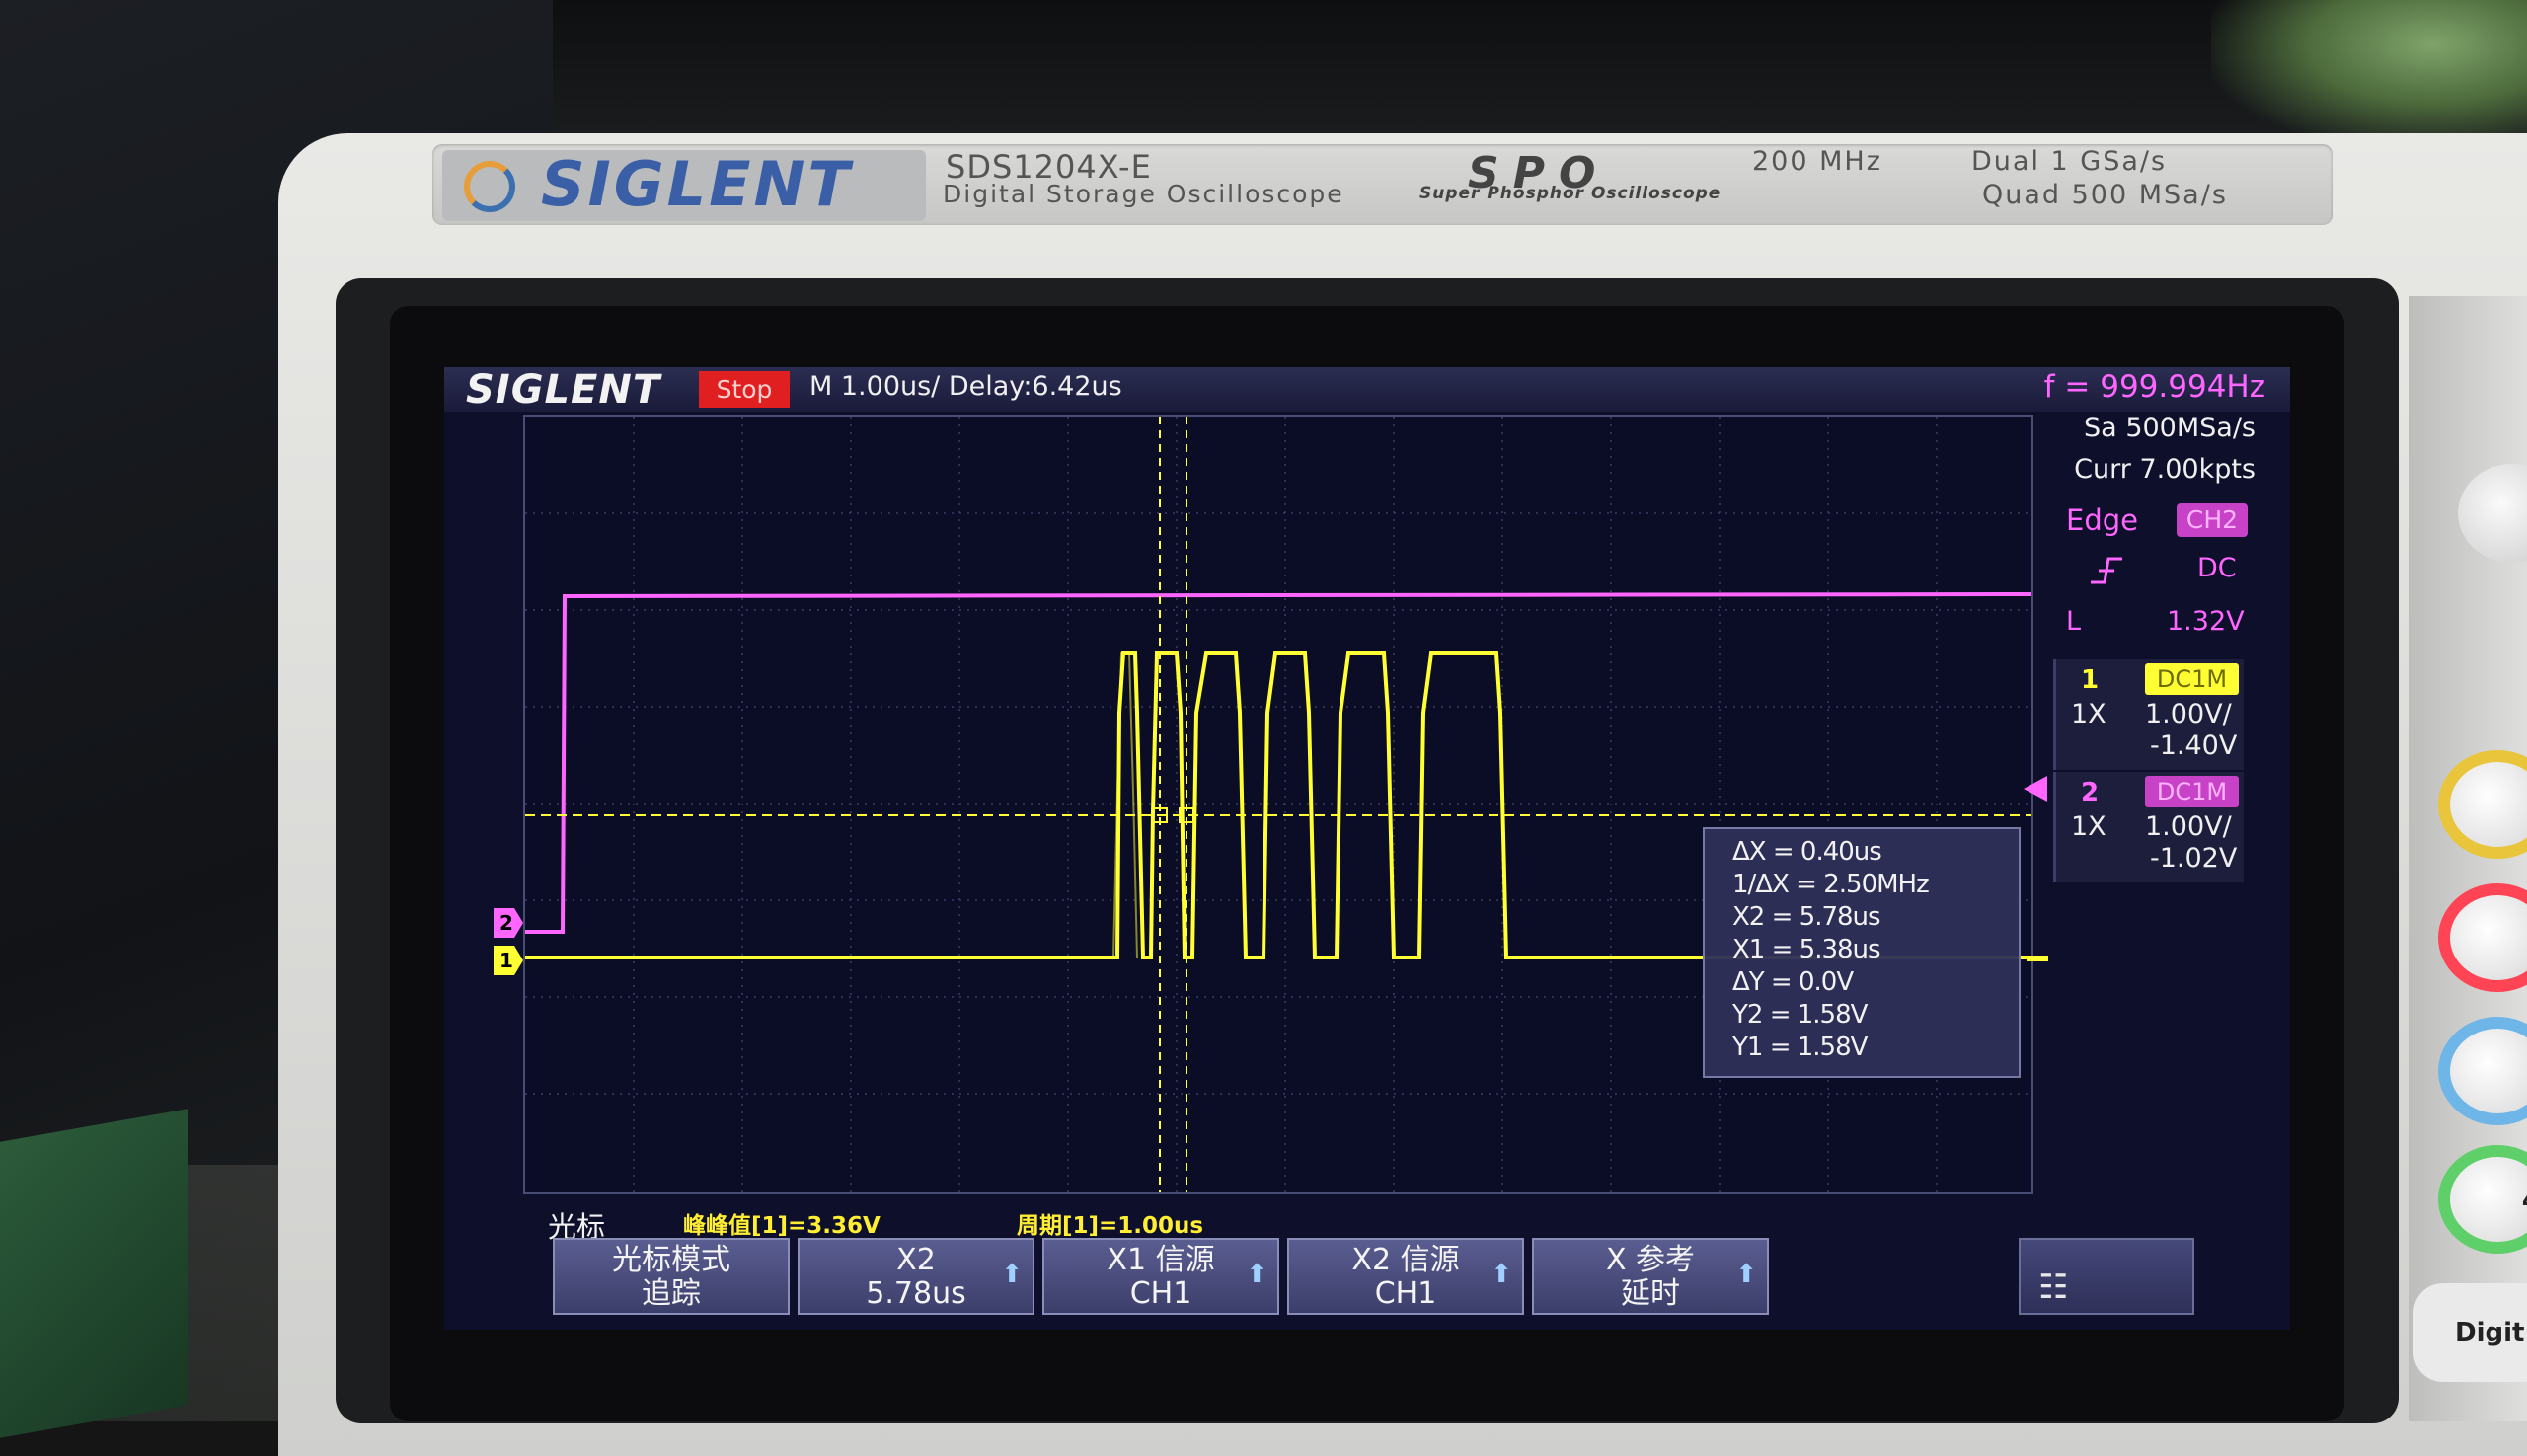  What do you see at coordinates (2217, 568) in the screenshot?
I see `trigger-coupling: DC` at bounding box center [2217, 568].